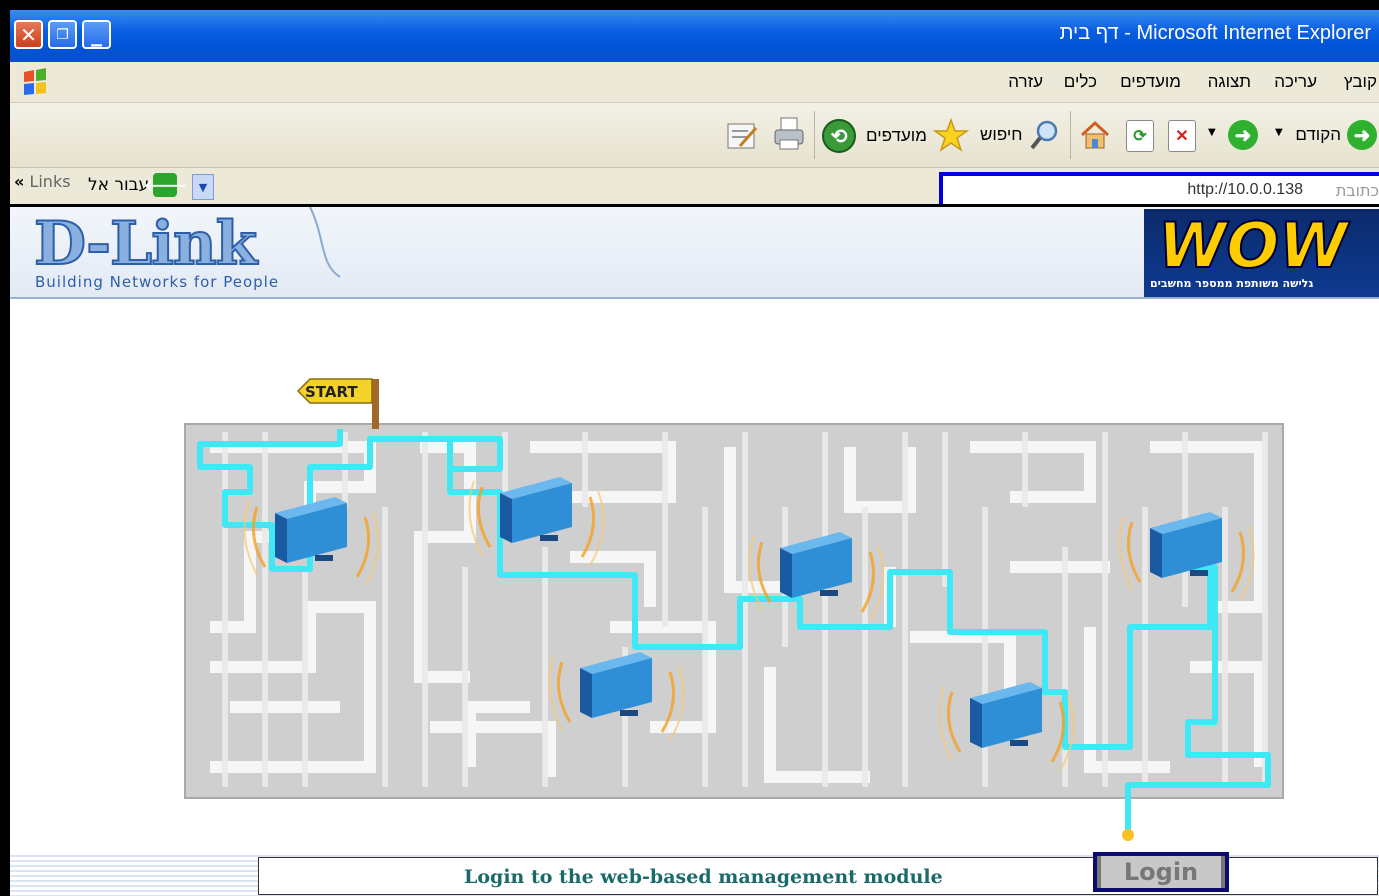 The height and width of the screenshot is (896, 1379). I want to click on back-icon: ➜, so click(1362, 135).